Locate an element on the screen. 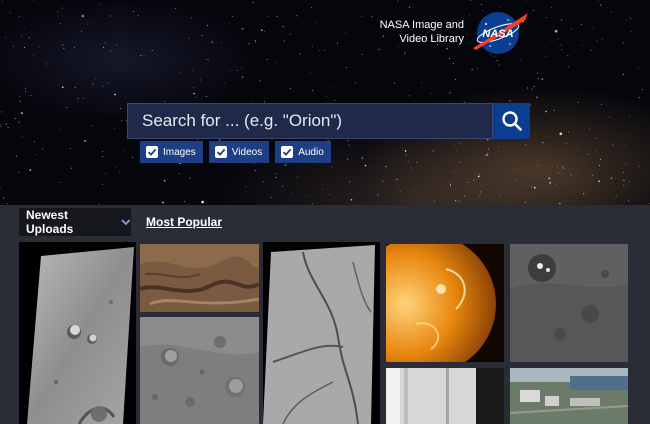 The height and width of the screenshot is (424, 650). gallery-tile-fractured-surface is located at coordinates (321, 333).